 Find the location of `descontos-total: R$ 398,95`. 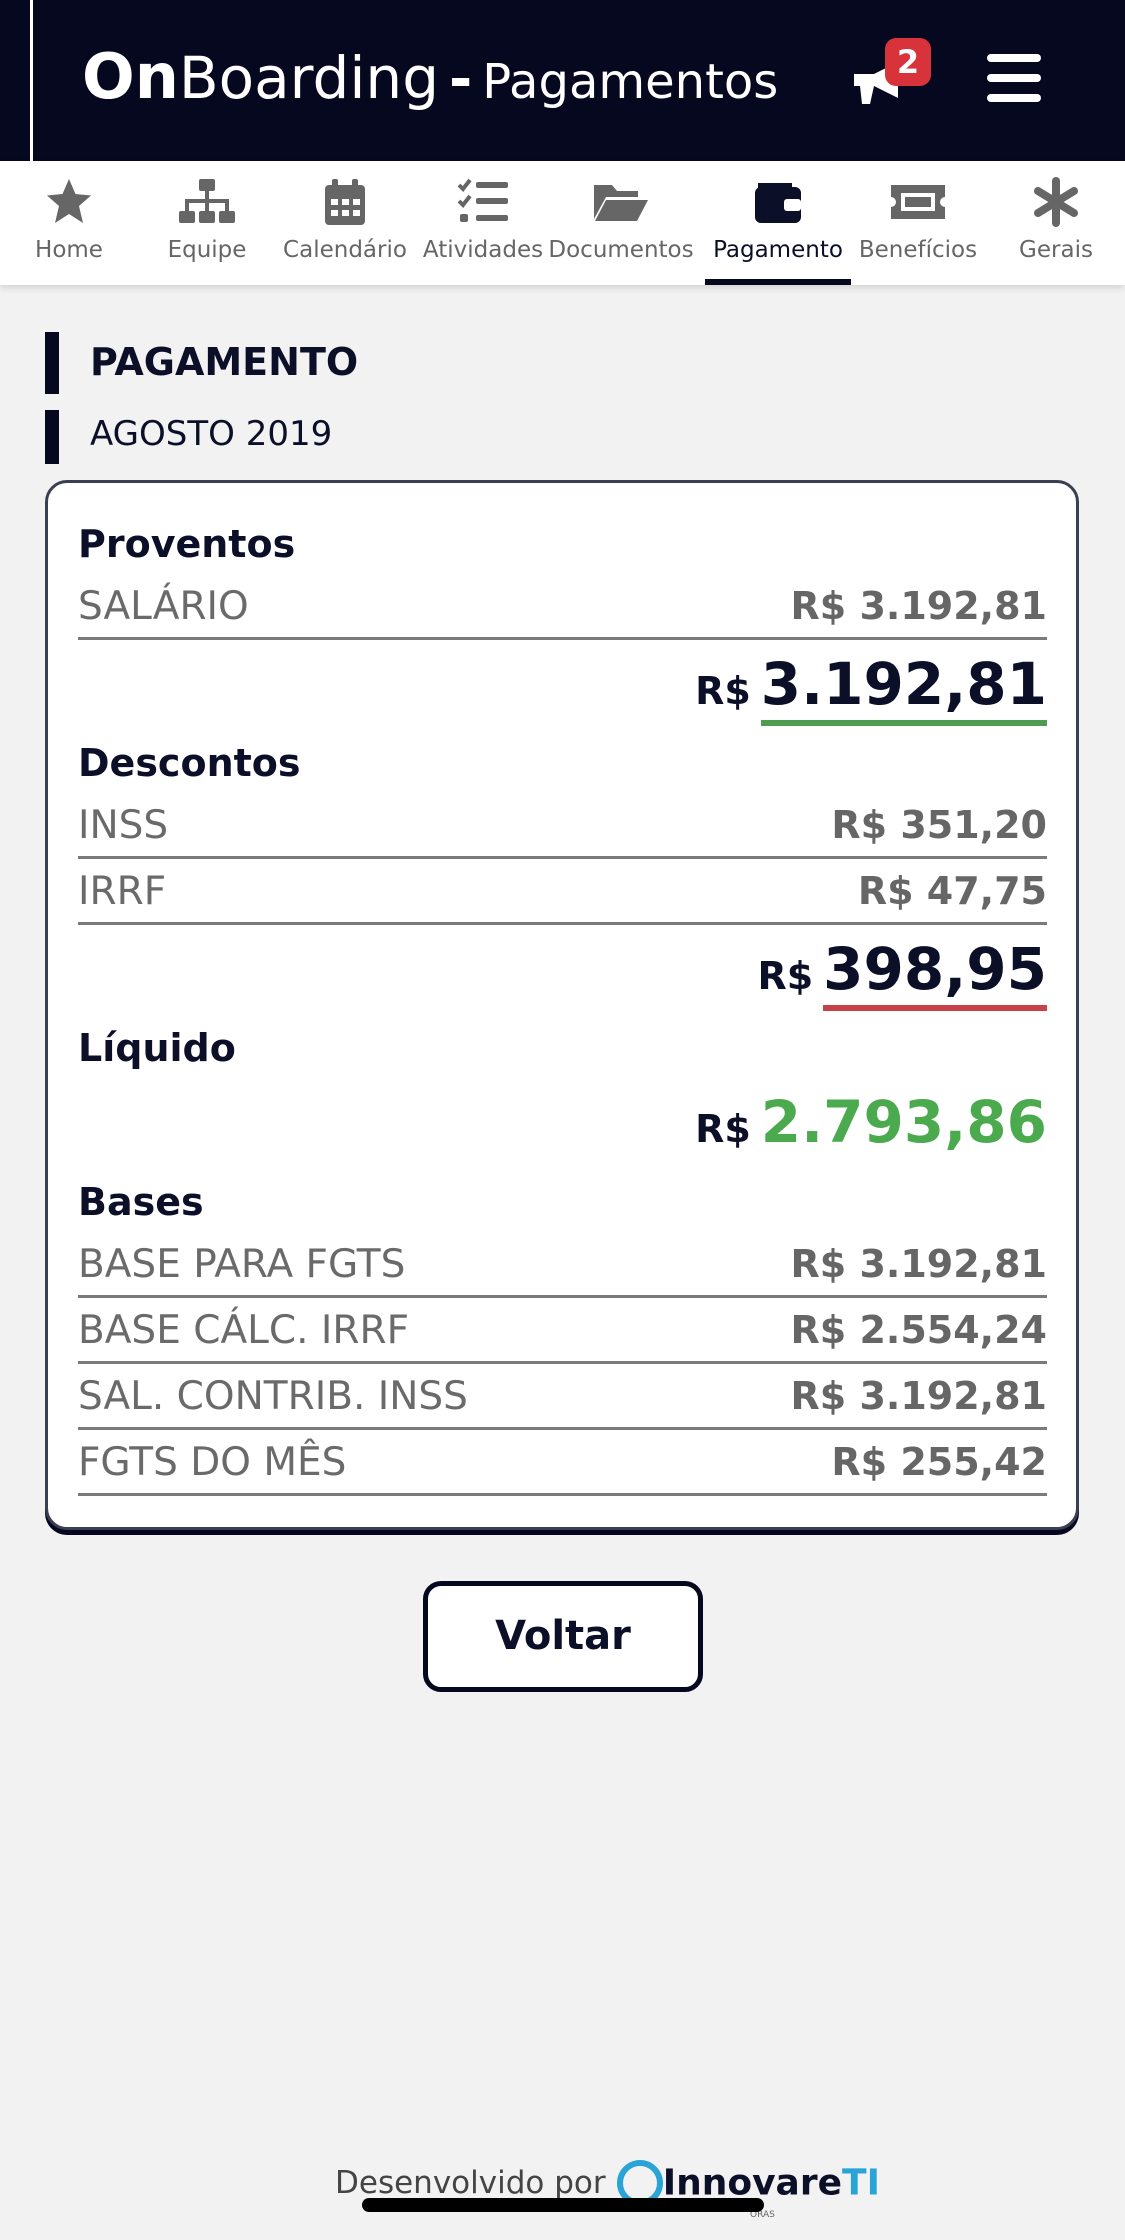

descontos-total: R$ 398,95 is located at coordinates (902, 973).